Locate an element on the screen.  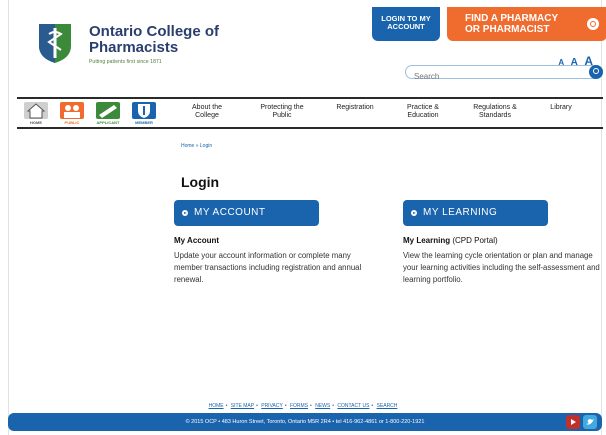
footer-link-sitemap: SITE MAP is located at coordinates (242, 406).